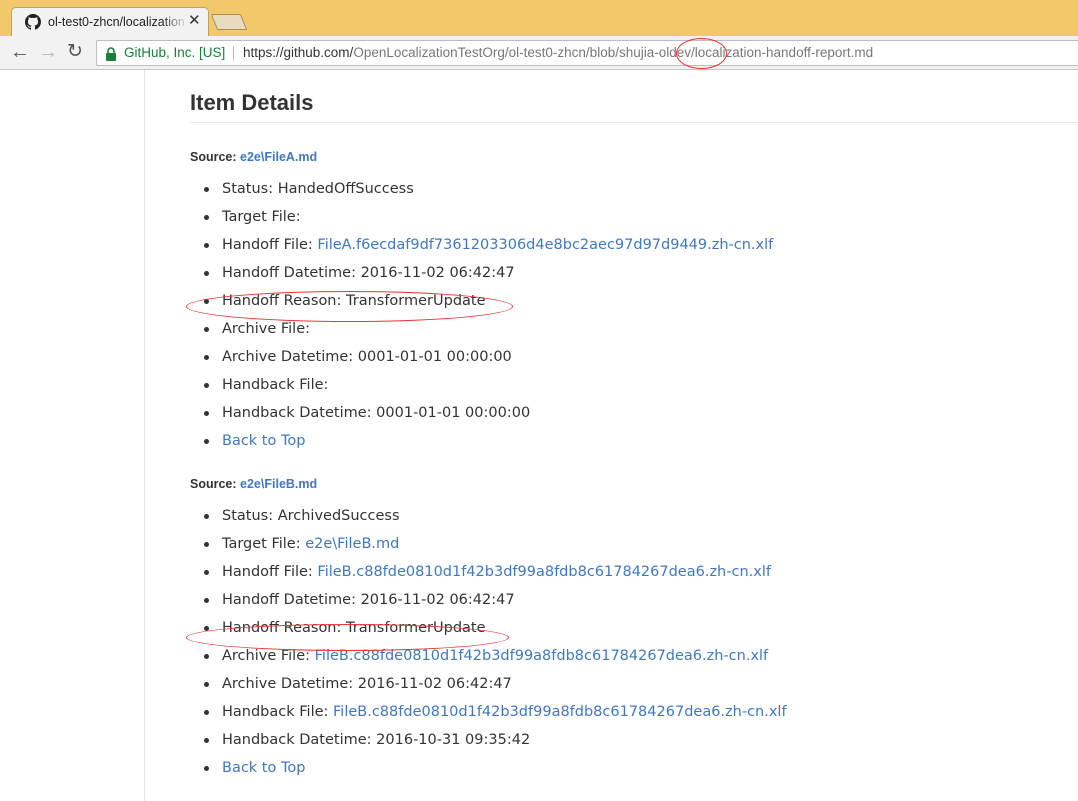  What do you see at coordinates (278, 484) in the screenshot?
I see `source-link: e2e\FileB.md` at bounding box center [278, 484].